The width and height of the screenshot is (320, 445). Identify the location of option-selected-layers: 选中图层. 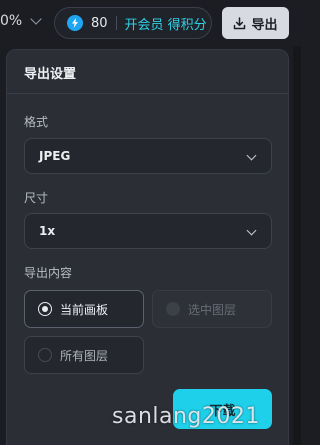
(212, 309).